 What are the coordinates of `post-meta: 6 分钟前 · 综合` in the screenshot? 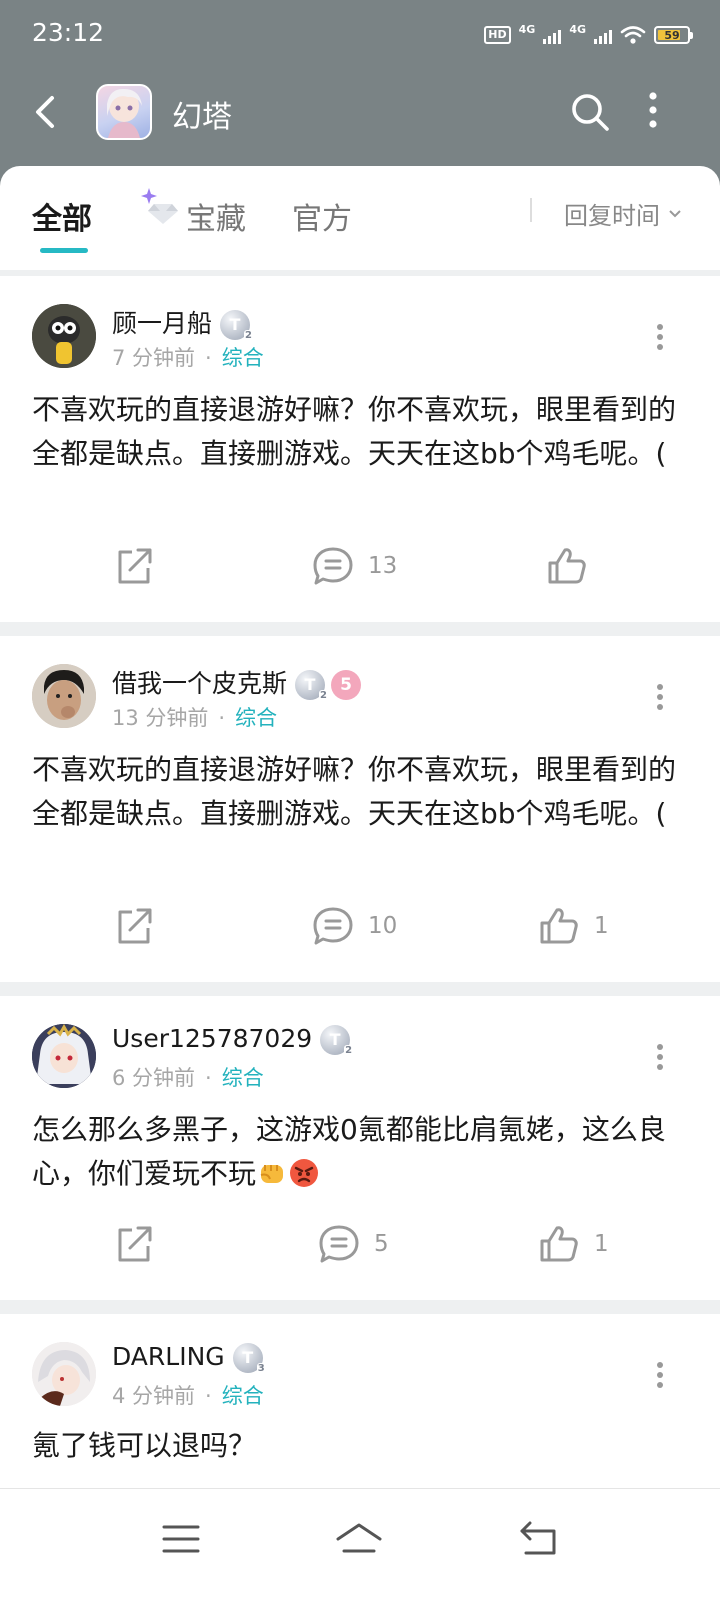 It's located at (188, 1078).